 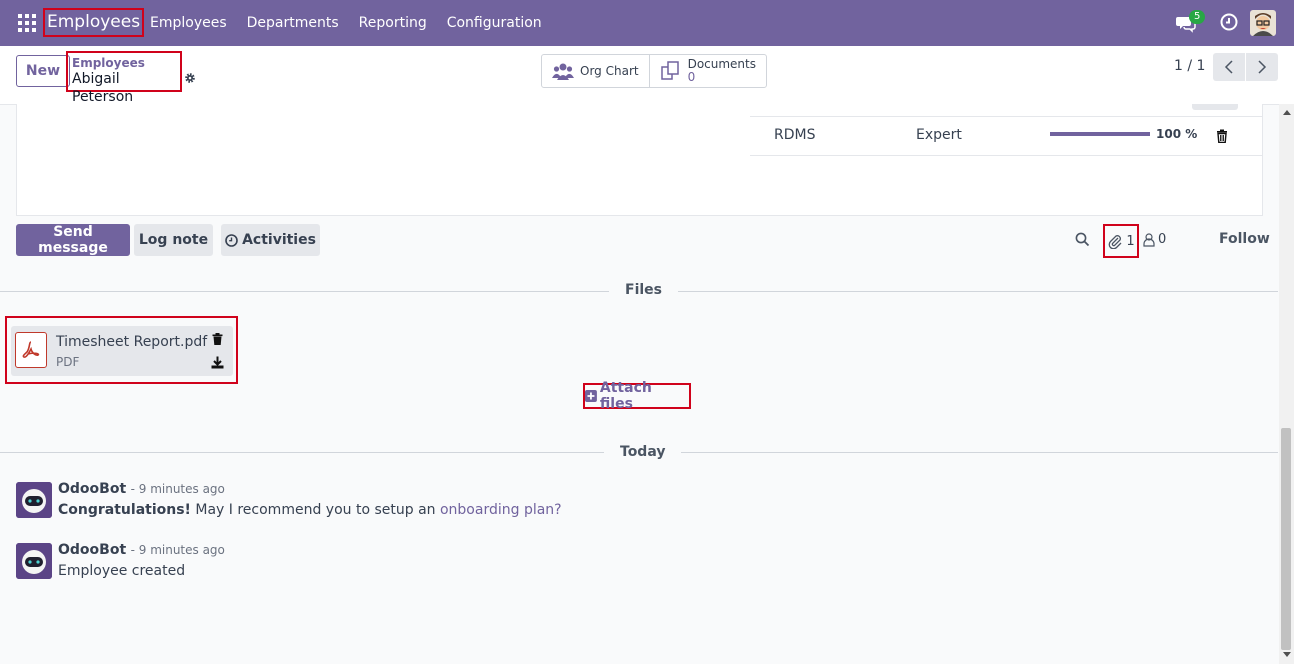 What do you see at coordinates (1115, 242) in the screenshot?
I see `paperclip-icon` at bounding box center [1115, 242].